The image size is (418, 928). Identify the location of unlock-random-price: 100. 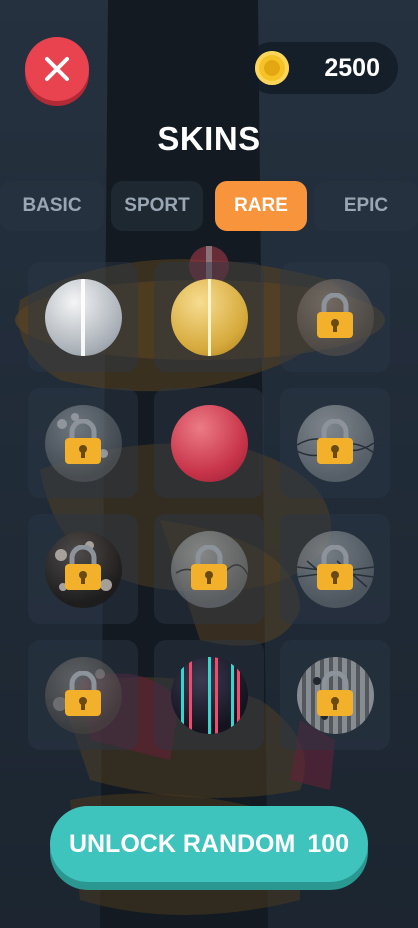
(328, 843).